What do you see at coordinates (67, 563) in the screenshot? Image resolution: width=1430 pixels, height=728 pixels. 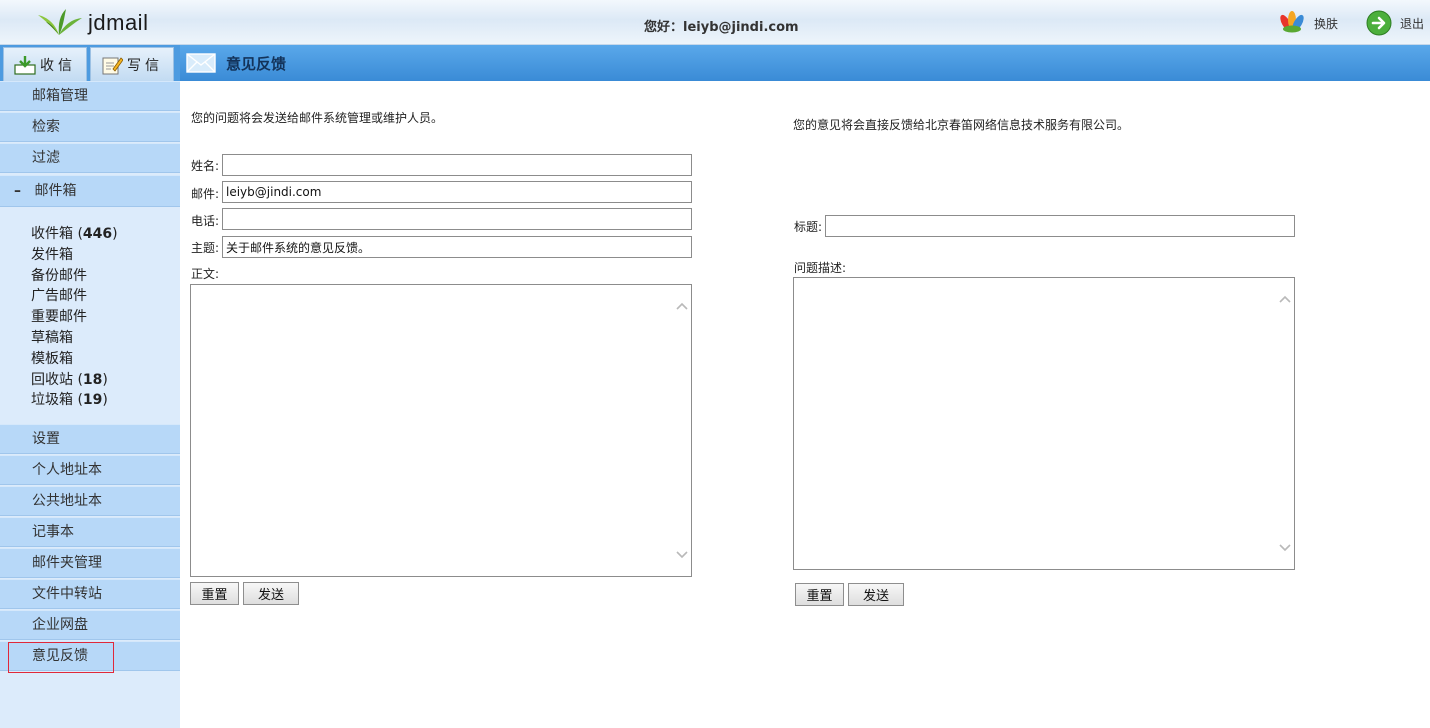 I see `sidebar-item-label: 邮件夹管理` at bounding box center [67, 563].